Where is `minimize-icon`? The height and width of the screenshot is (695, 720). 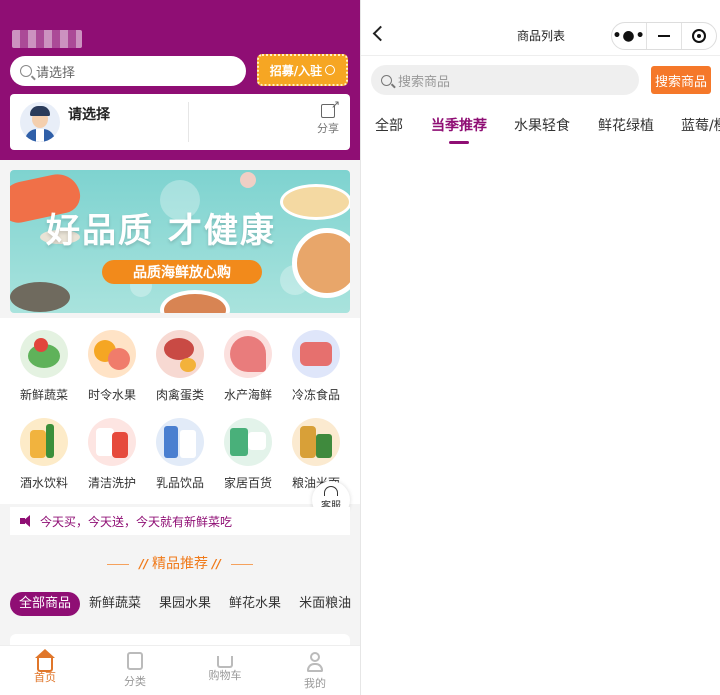
minimize-icon is located at coordinates (664, 36).